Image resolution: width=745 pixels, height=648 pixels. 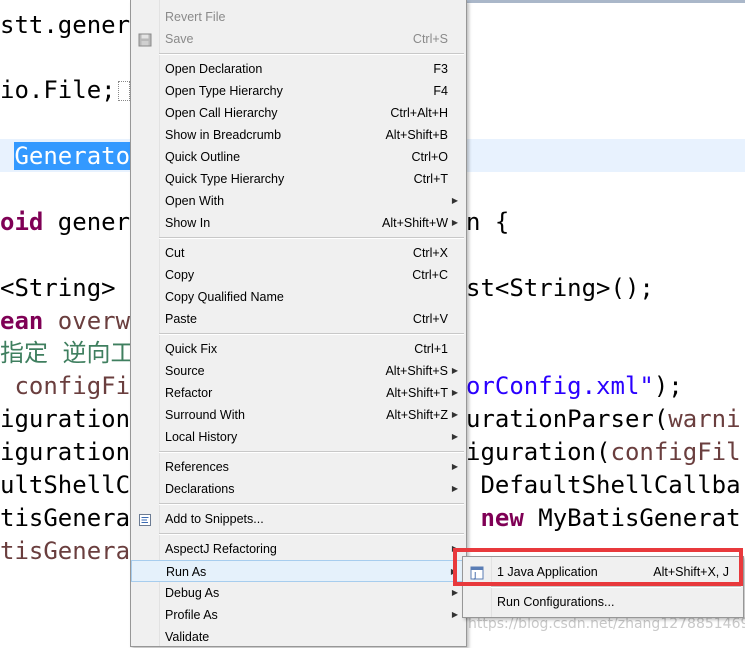 I want to click on menu-item-quick-type-hierarchy: Quick Type Hierarchy Ctrl+T, so click(x=298, y=179).